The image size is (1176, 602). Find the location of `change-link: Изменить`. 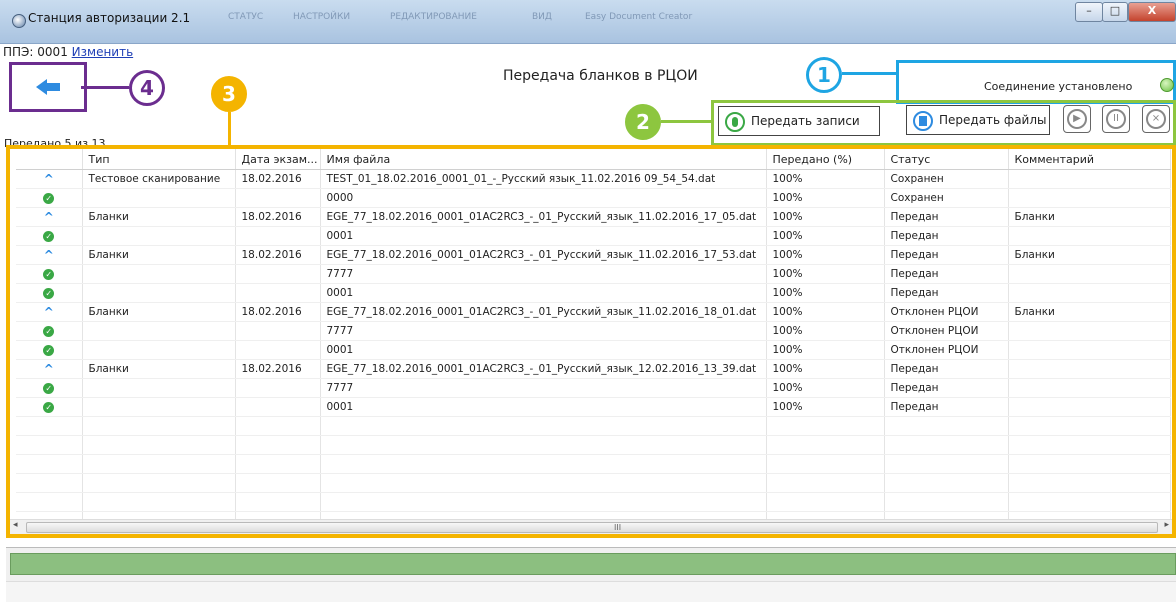

change-link: Изменить is located at coordinates (103, 52).